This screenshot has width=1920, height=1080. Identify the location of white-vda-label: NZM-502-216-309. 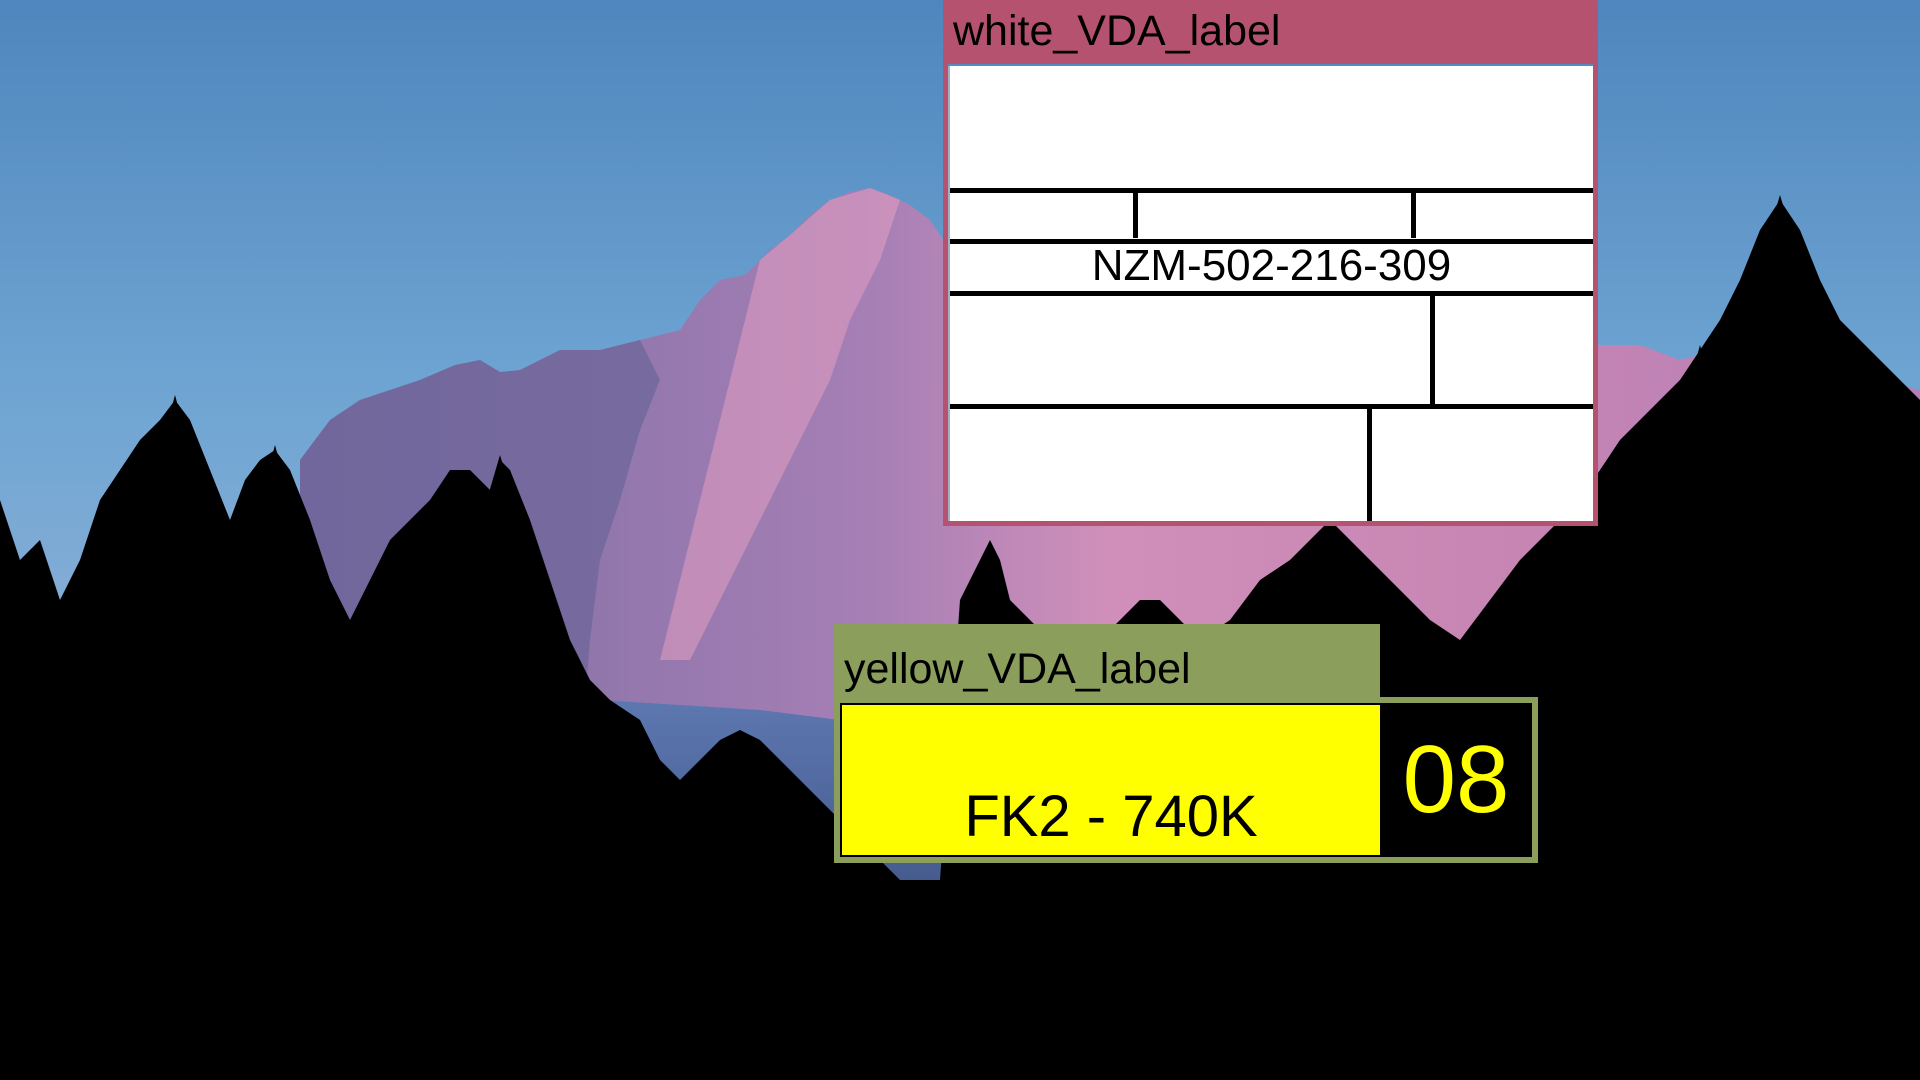
(1270, 293).